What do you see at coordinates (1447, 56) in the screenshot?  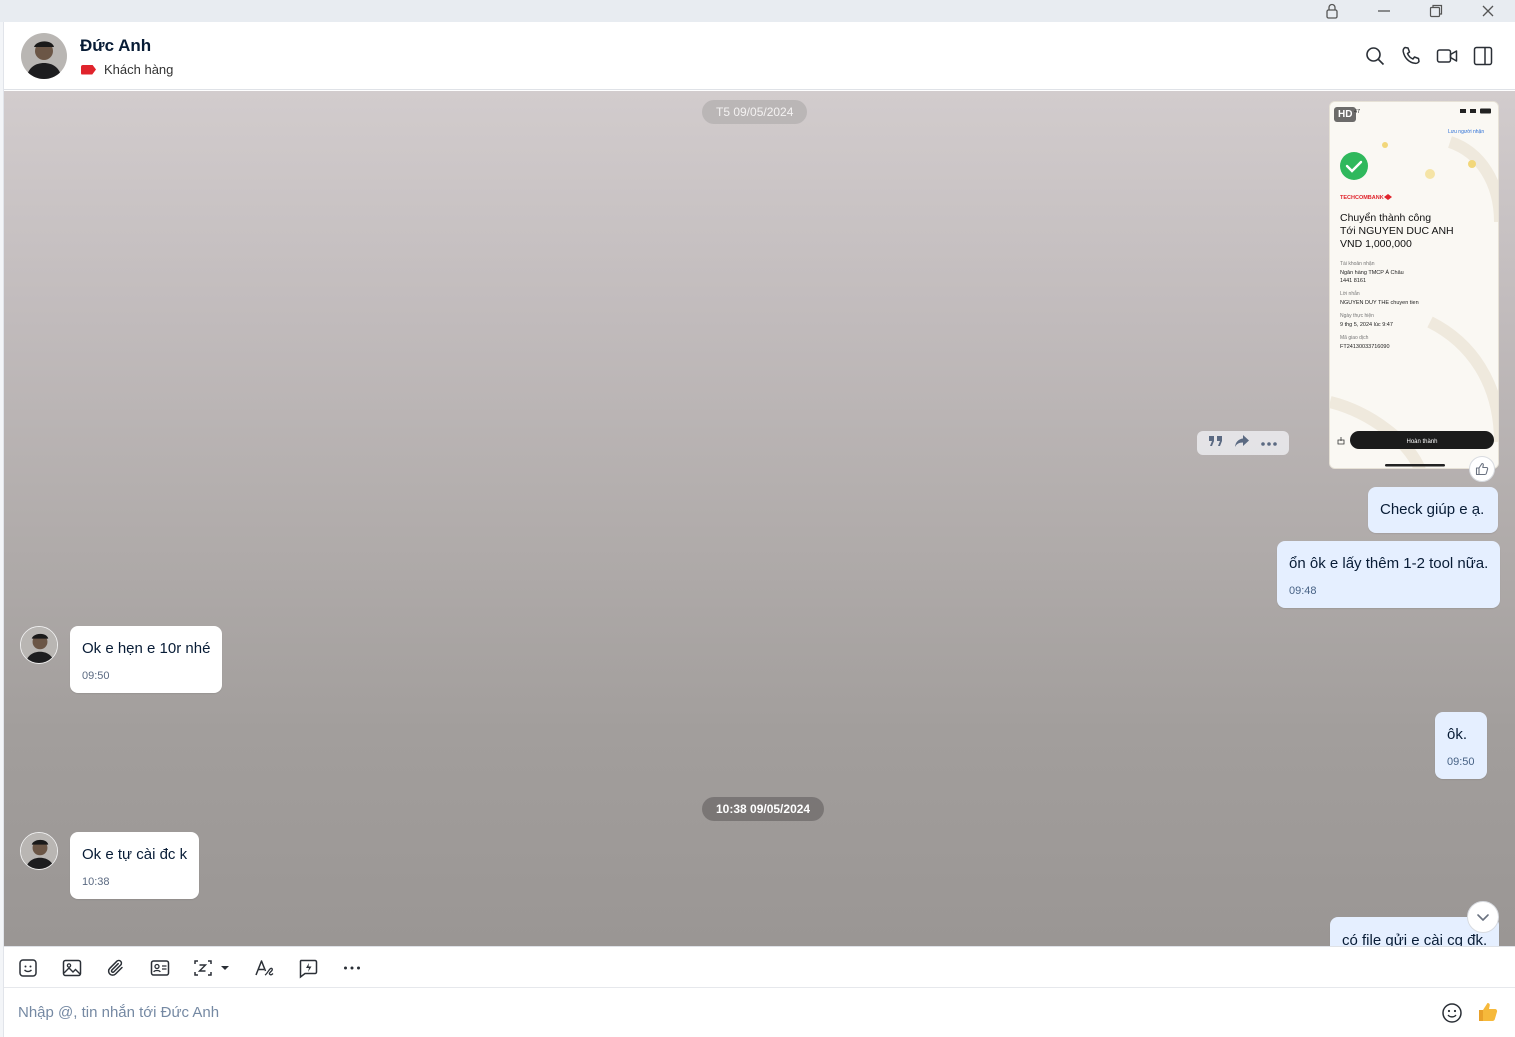 I see `video-icon` at bounding box center [1447, 56].